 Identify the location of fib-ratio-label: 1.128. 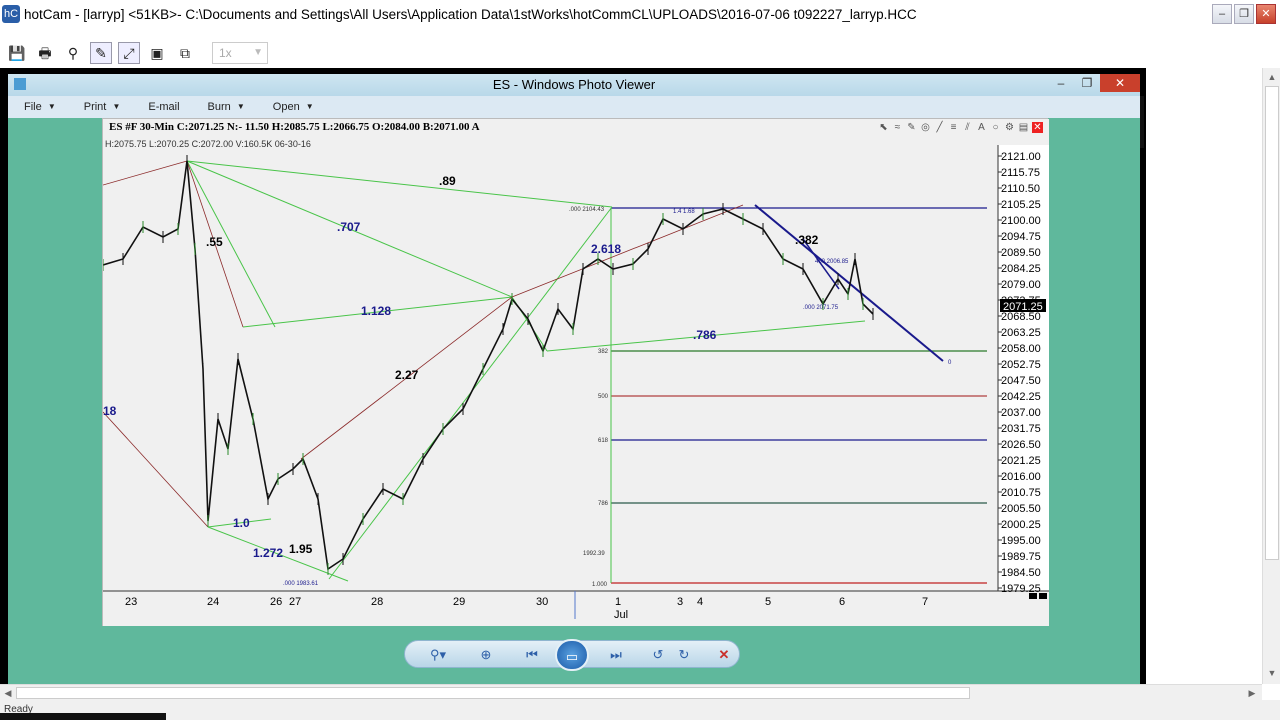
(376, 311).